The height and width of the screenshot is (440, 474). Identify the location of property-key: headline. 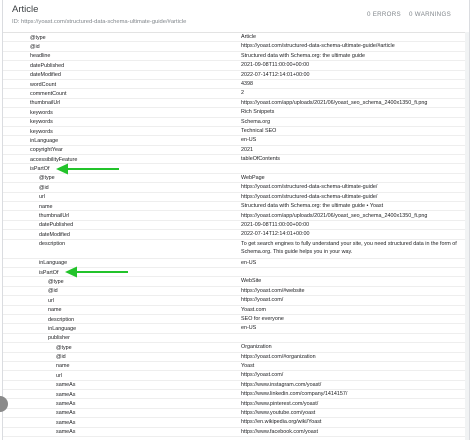
(40, 56).